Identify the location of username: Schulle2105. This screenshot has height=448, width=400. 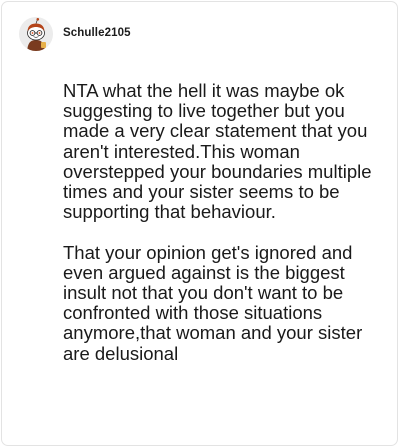
(97, 33).